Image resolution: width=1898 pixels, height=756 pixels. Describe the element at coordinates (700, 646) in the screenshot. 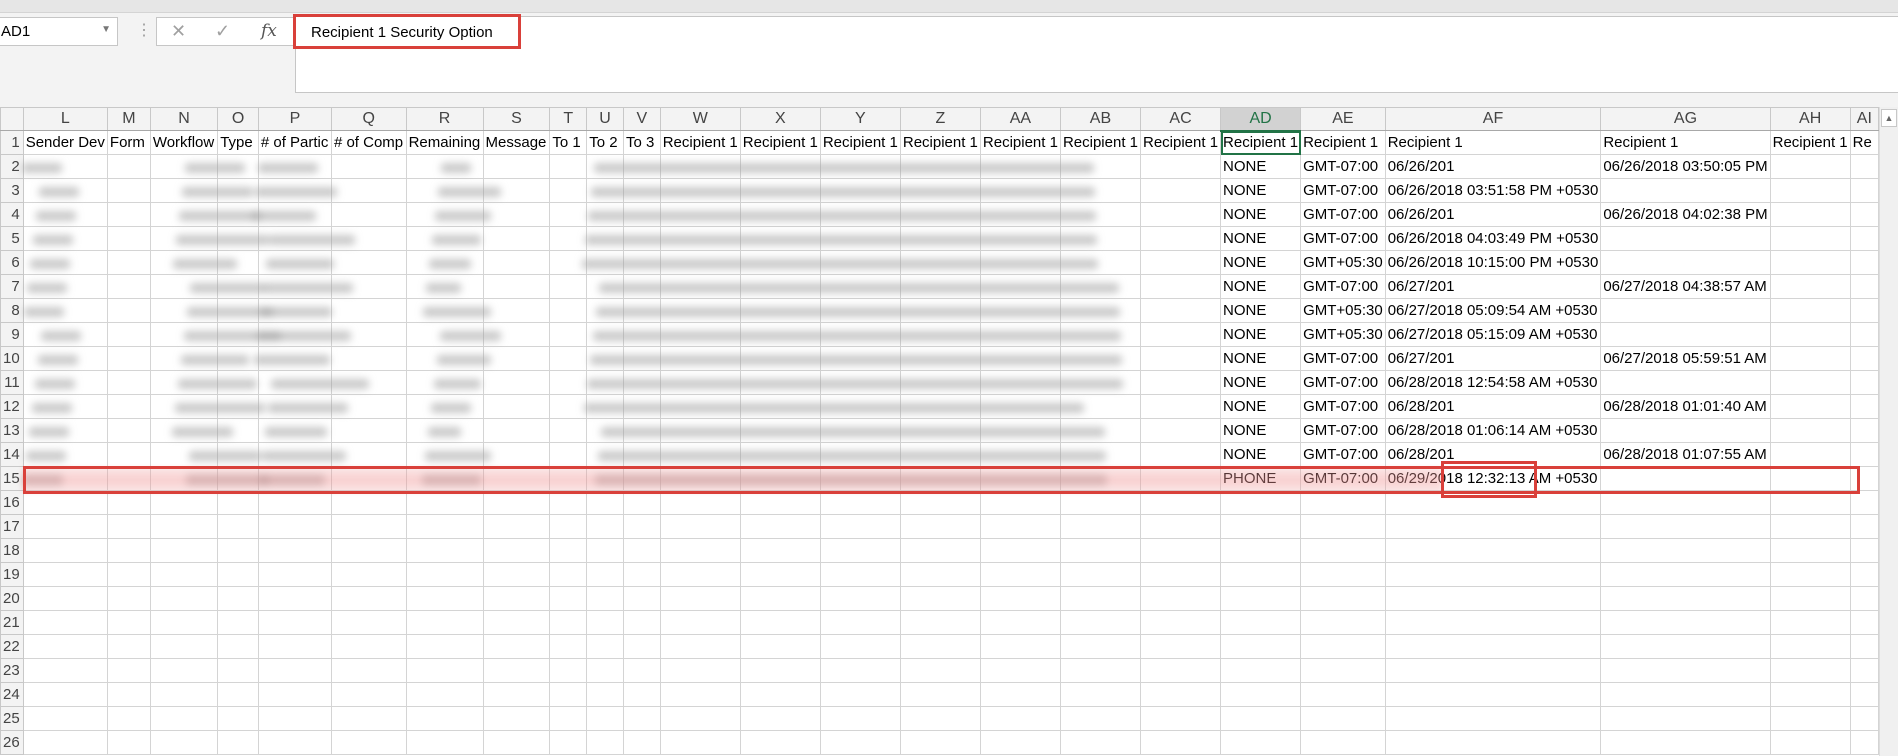

I see `cell-W22` at that location.